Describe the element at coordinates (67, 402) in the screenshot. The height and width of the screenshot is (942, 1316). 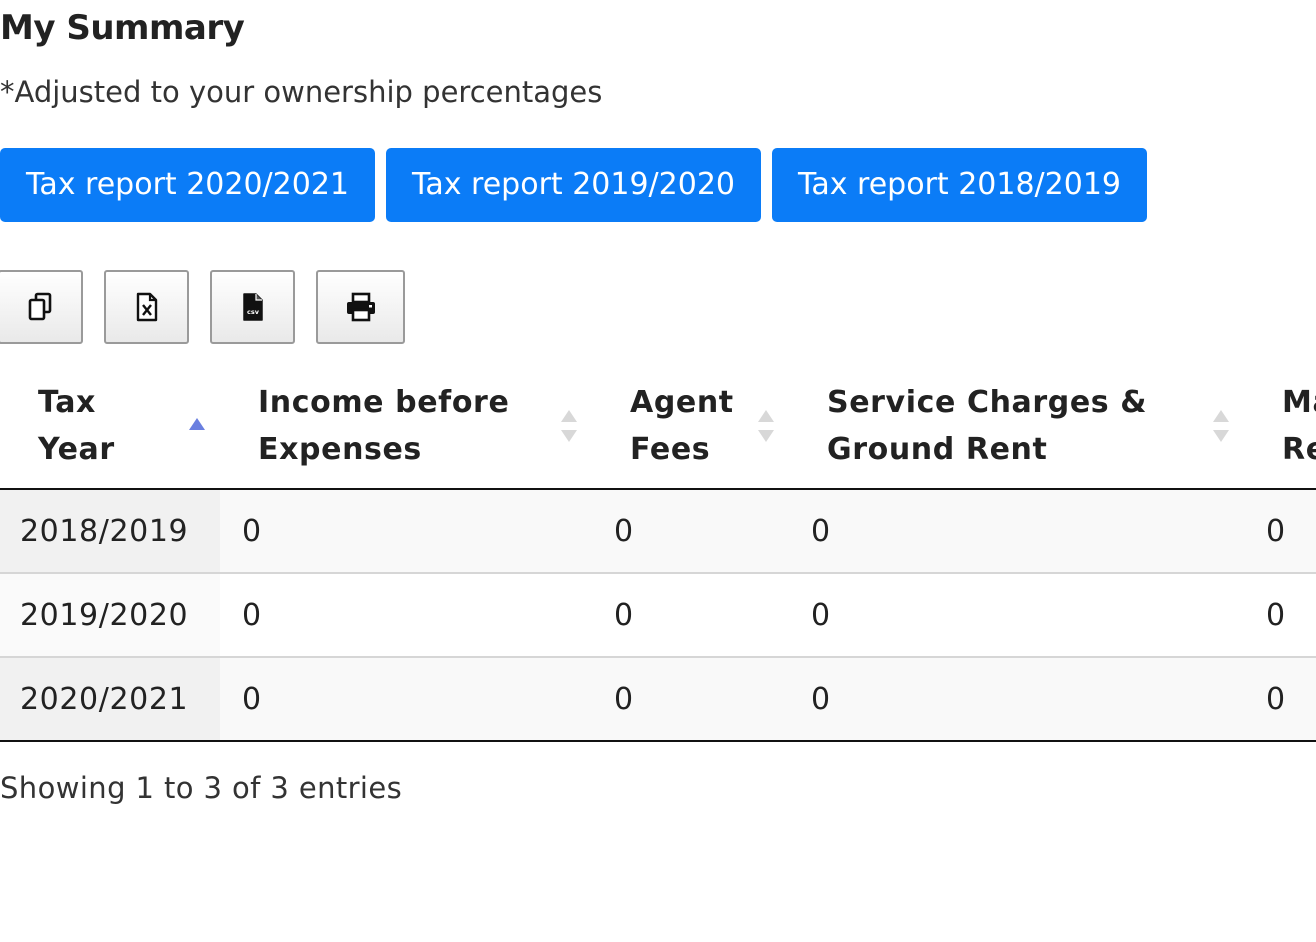
I see `column-header-label: Tax` at that location.